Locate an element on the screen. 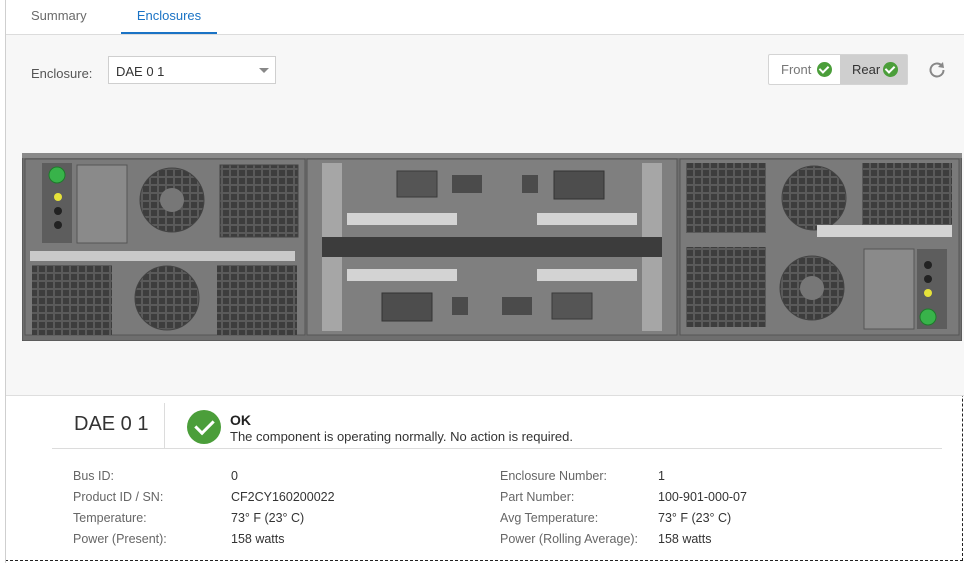 The height and width of the screenshot is (563, 965). enclosure-label: Enclosure: is located at coordinates (62, 73).